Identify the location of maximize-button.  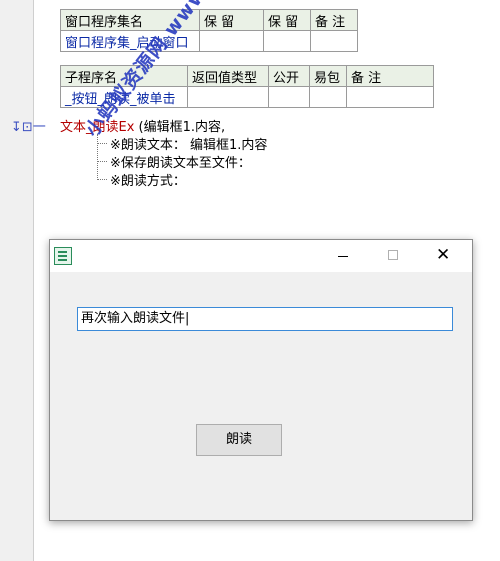
(393, 256).